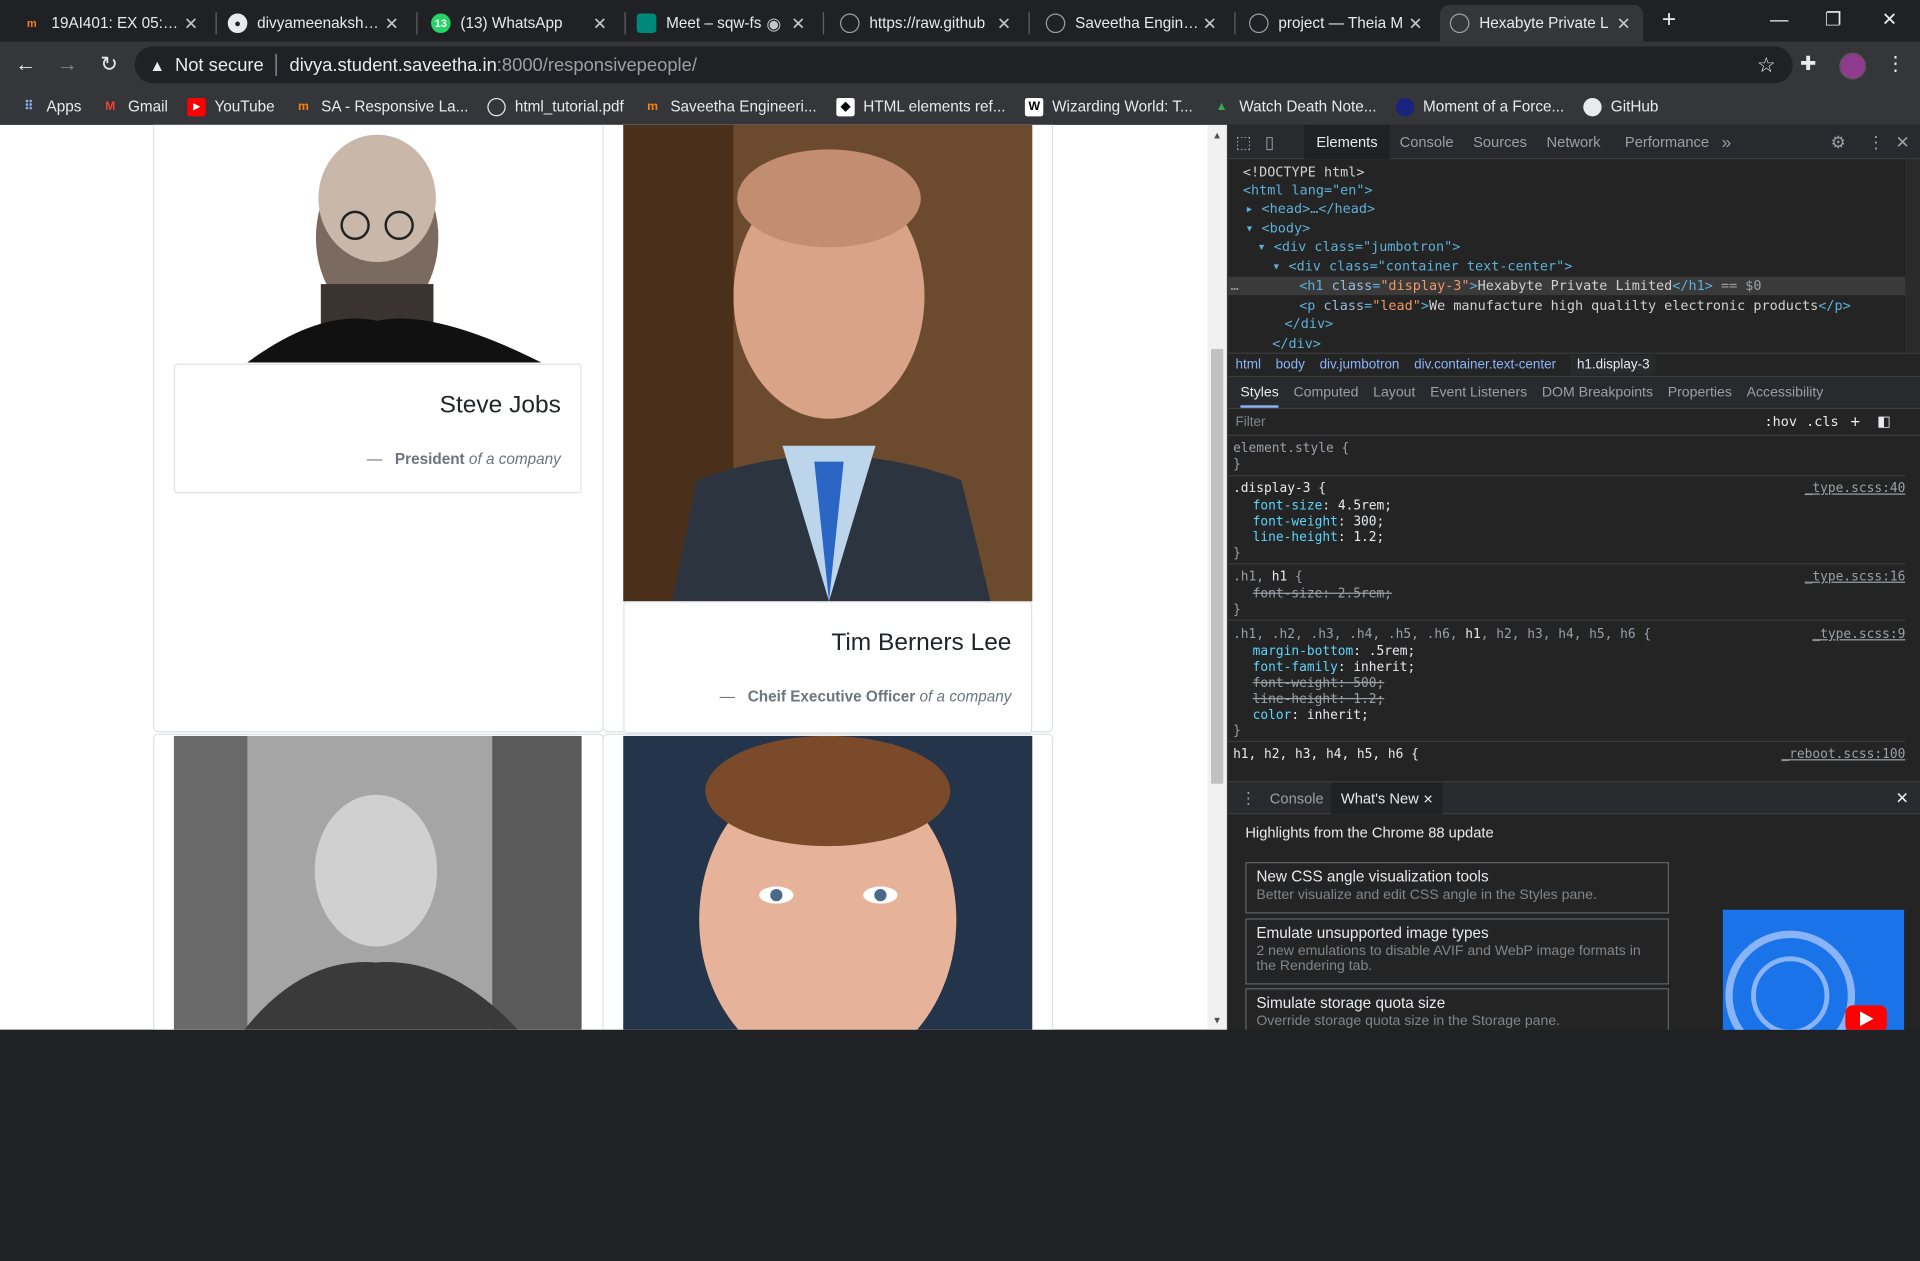 Image resolution: width=1920 pixels, height=1261 pixels. I want to click on subtab-dom-breakpoints: DOM Breakpoints, so click(1597, 392).